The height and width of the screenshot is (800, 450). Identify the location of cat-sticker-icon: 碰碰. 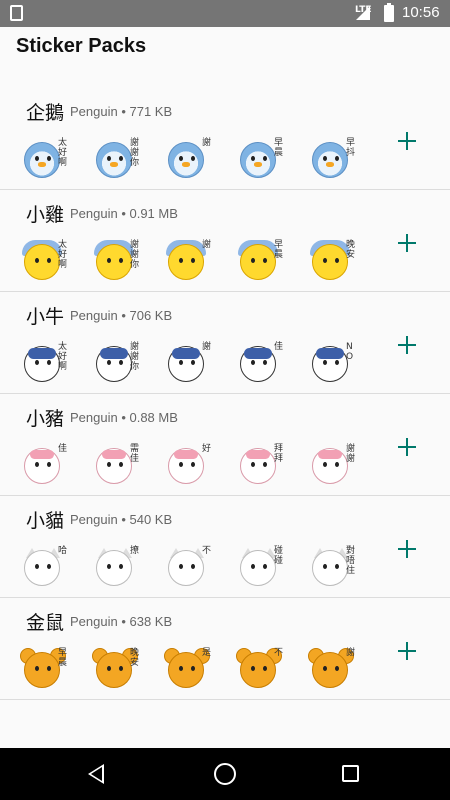
(259, 567).